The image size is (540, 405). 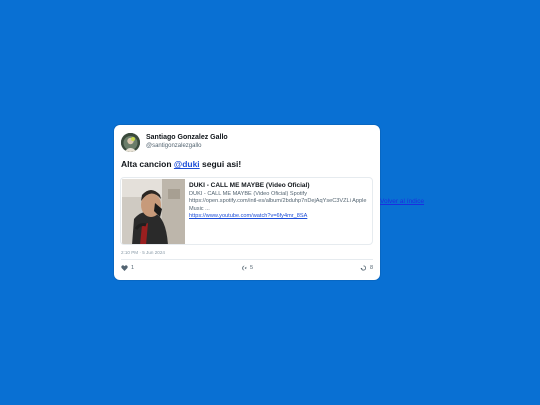 I want to click on back-to-index-link: Volver al índice, so click(x=402, y=201).